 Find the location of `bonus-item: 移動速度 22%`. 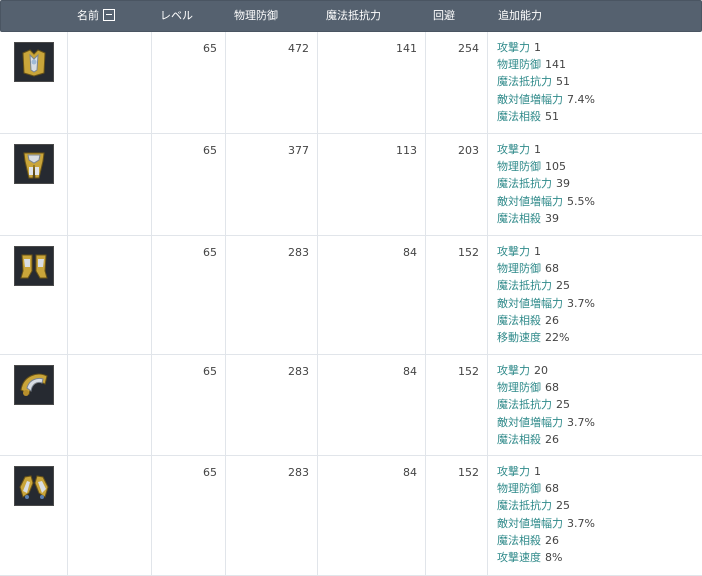

bonus-item: 移動速度 22% is located at coordinates (546, 337).